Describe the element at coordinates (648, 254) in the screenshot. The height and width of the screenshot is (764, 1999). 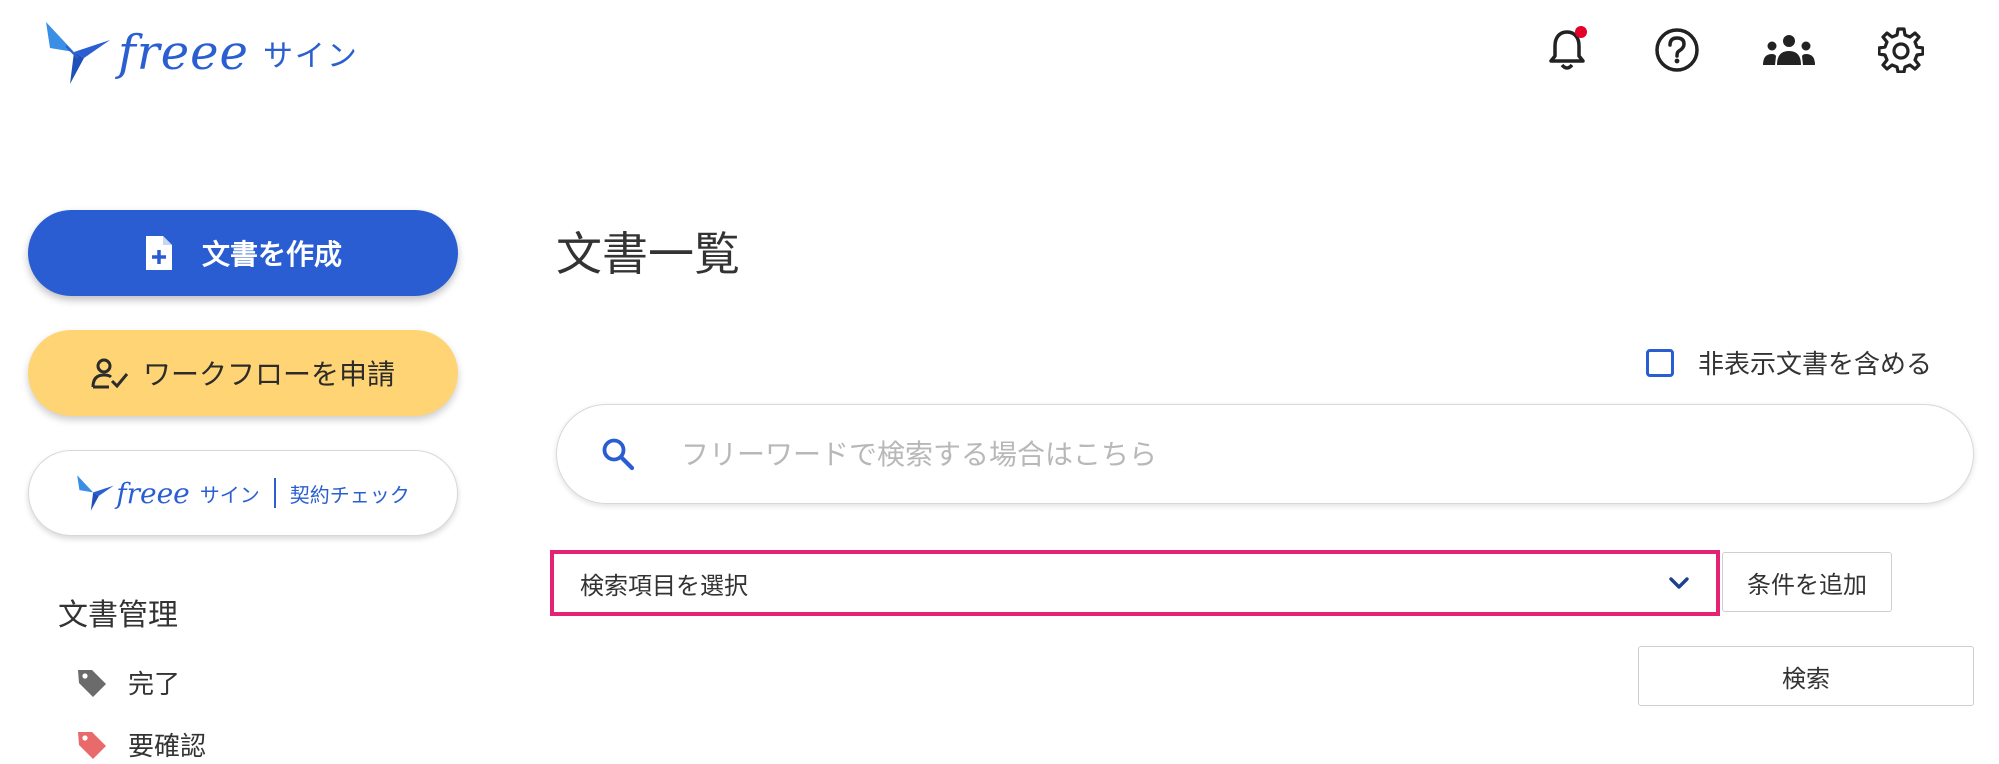
I see `page-title: 文書一覧` at that location.